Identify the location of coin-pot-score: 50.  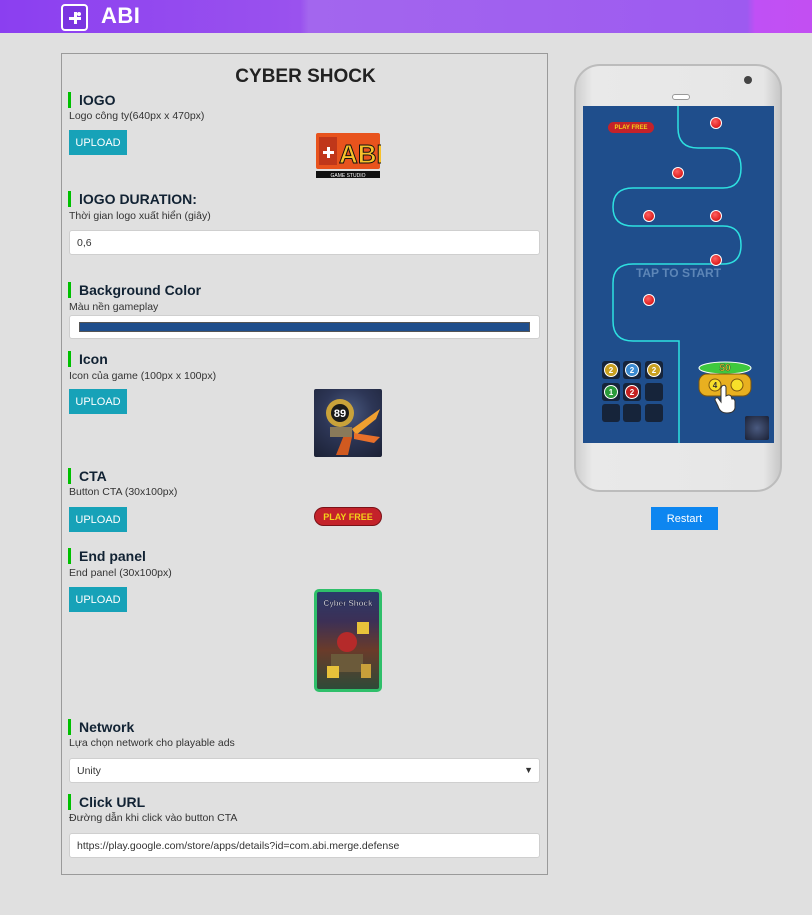
(725, 368).